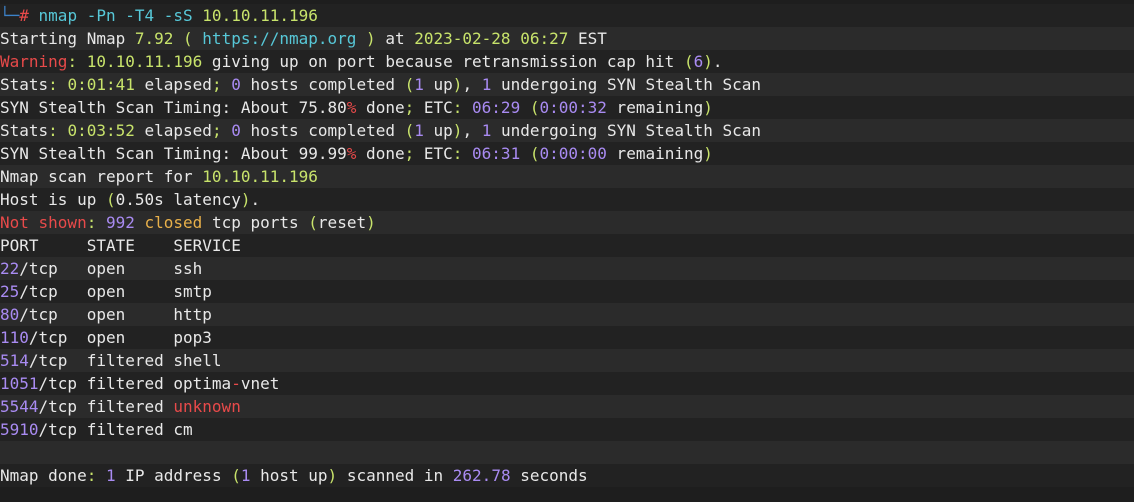 The height and width of the screenshot is (502, 1134). What do you see at coordinates (10, 268) in the screenshot?
I see `output-text: 22` at bounding box center [10, 268].